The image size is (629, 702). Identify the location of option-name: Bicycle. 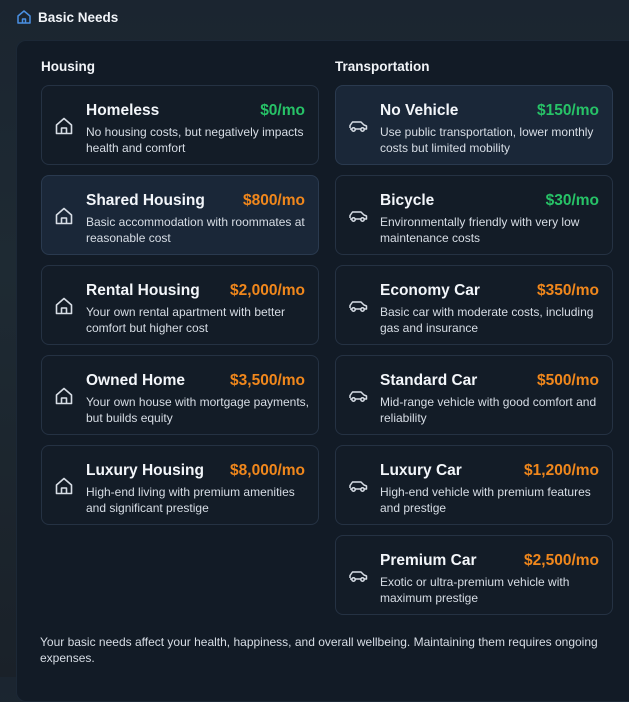
(407, 200).